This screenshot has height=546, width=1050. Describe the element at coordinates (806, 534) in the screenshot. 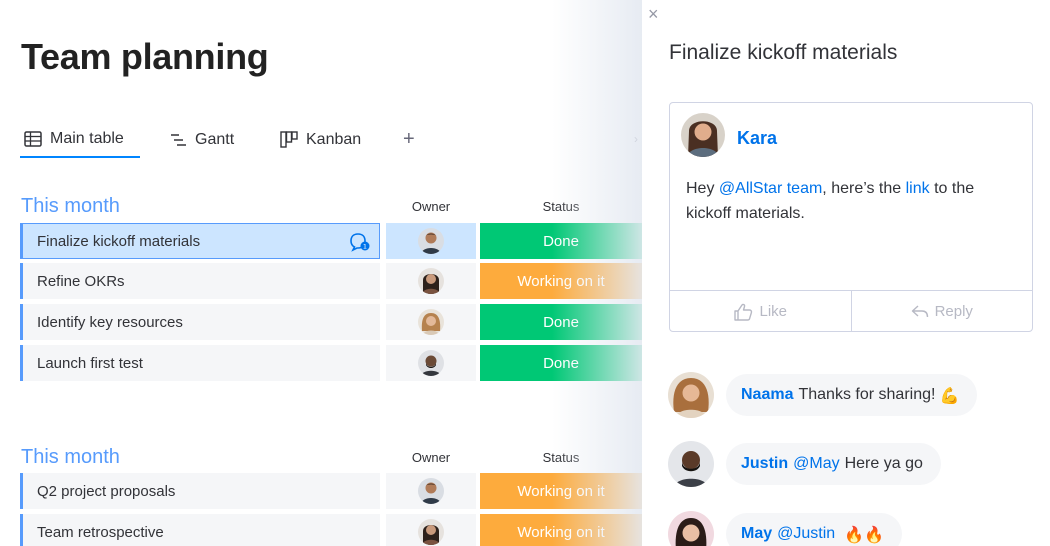

I see `mention-link: @Justin` at that location.